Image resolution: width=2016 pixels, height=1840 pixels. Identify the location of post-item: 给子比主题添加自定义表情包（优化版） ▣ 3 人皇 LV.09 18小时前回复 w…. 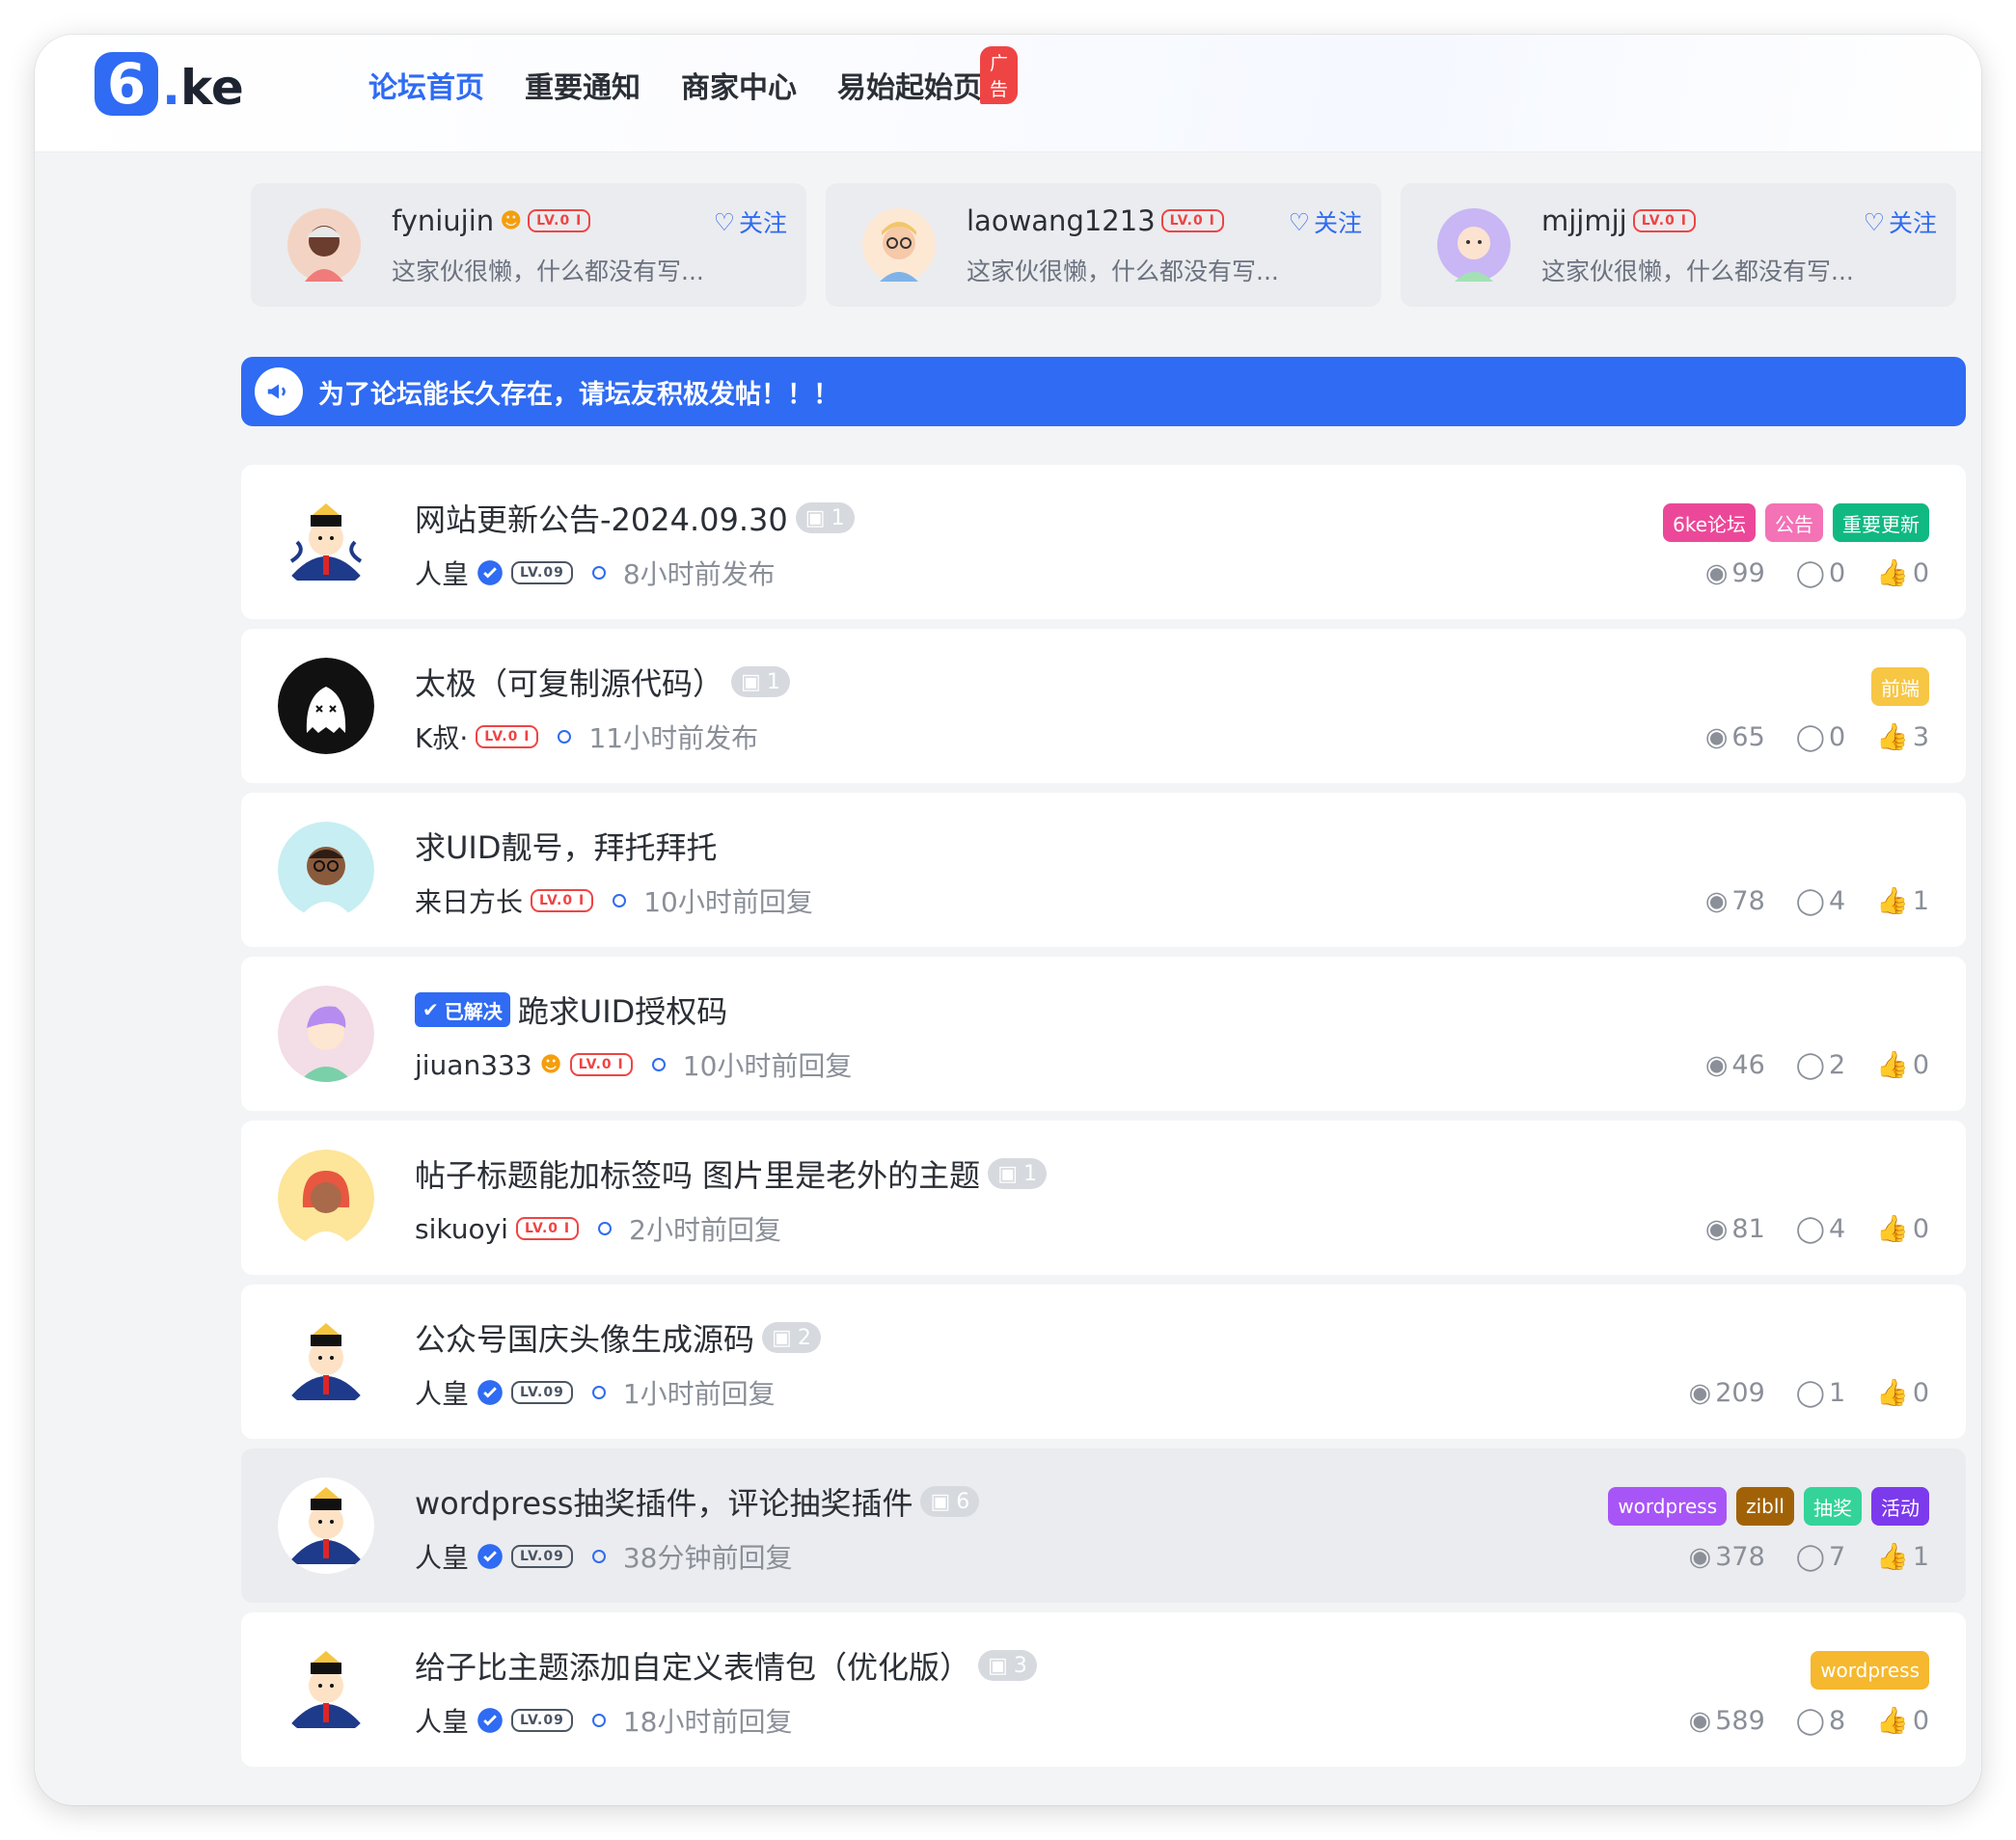
(1103, 1689).